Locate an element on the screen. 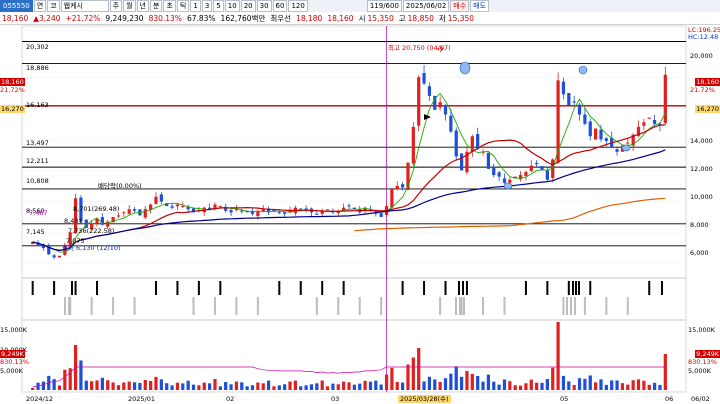 The image size is (720, 404). annotation-8701: 8,701(269.48) is located at coordinates (96, 209).